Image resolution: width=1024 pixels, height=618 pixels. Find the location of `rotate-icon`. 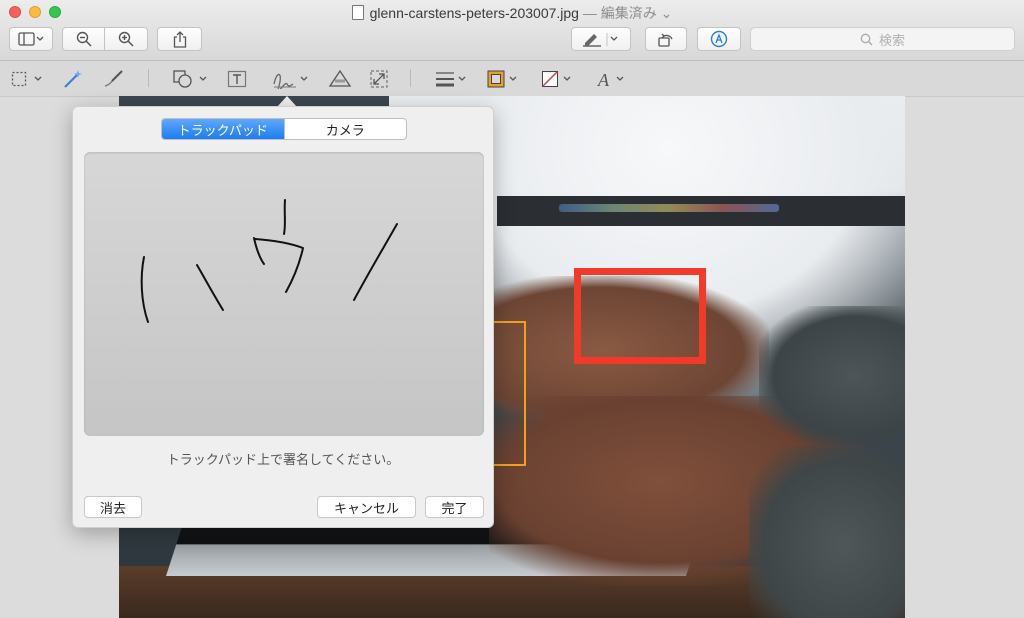

rotate-icon is located at coordinates (665, 40).